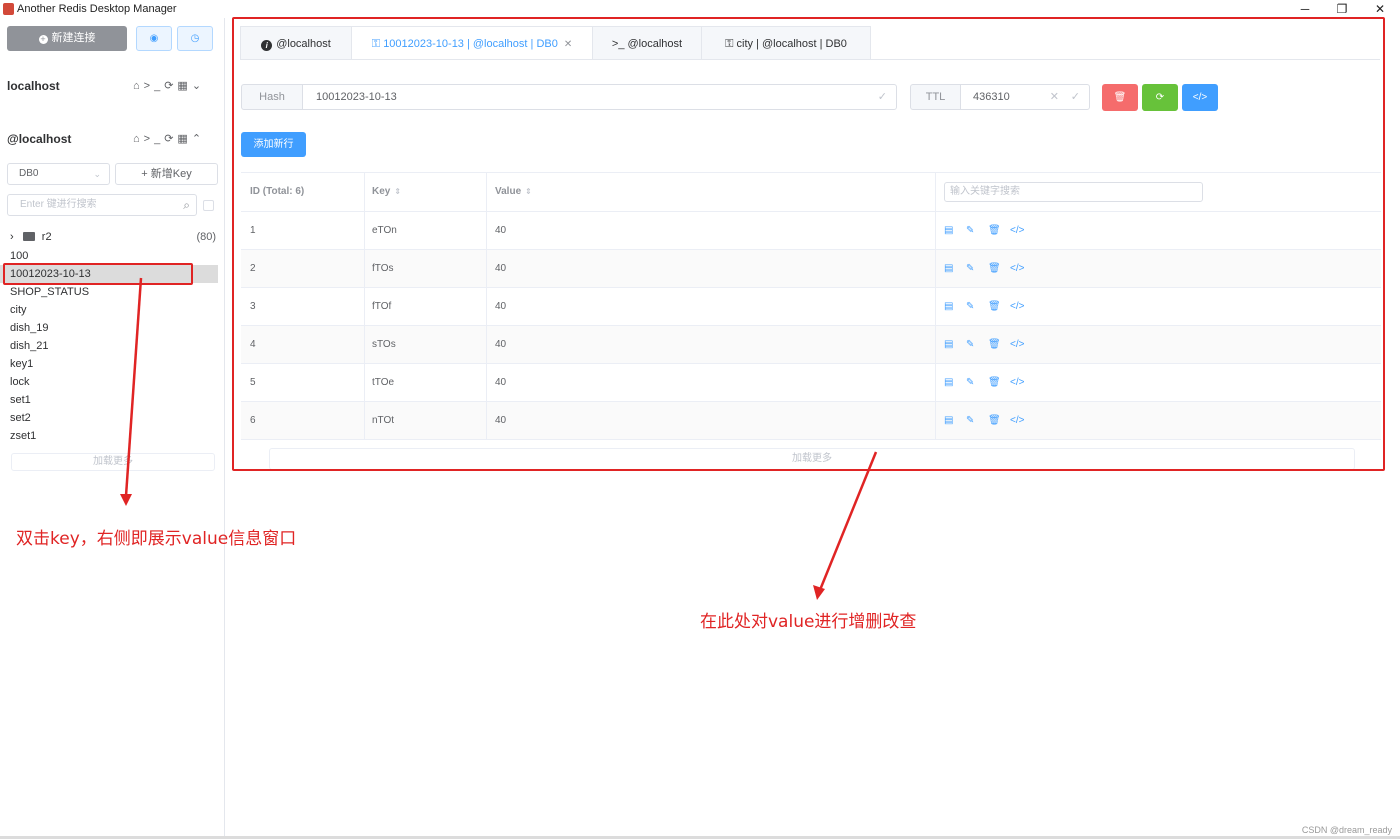  What do you see at coordinates (109, 346) in the screenshot?
I see `key-item: dish_21` at bounding box center [109, 346].